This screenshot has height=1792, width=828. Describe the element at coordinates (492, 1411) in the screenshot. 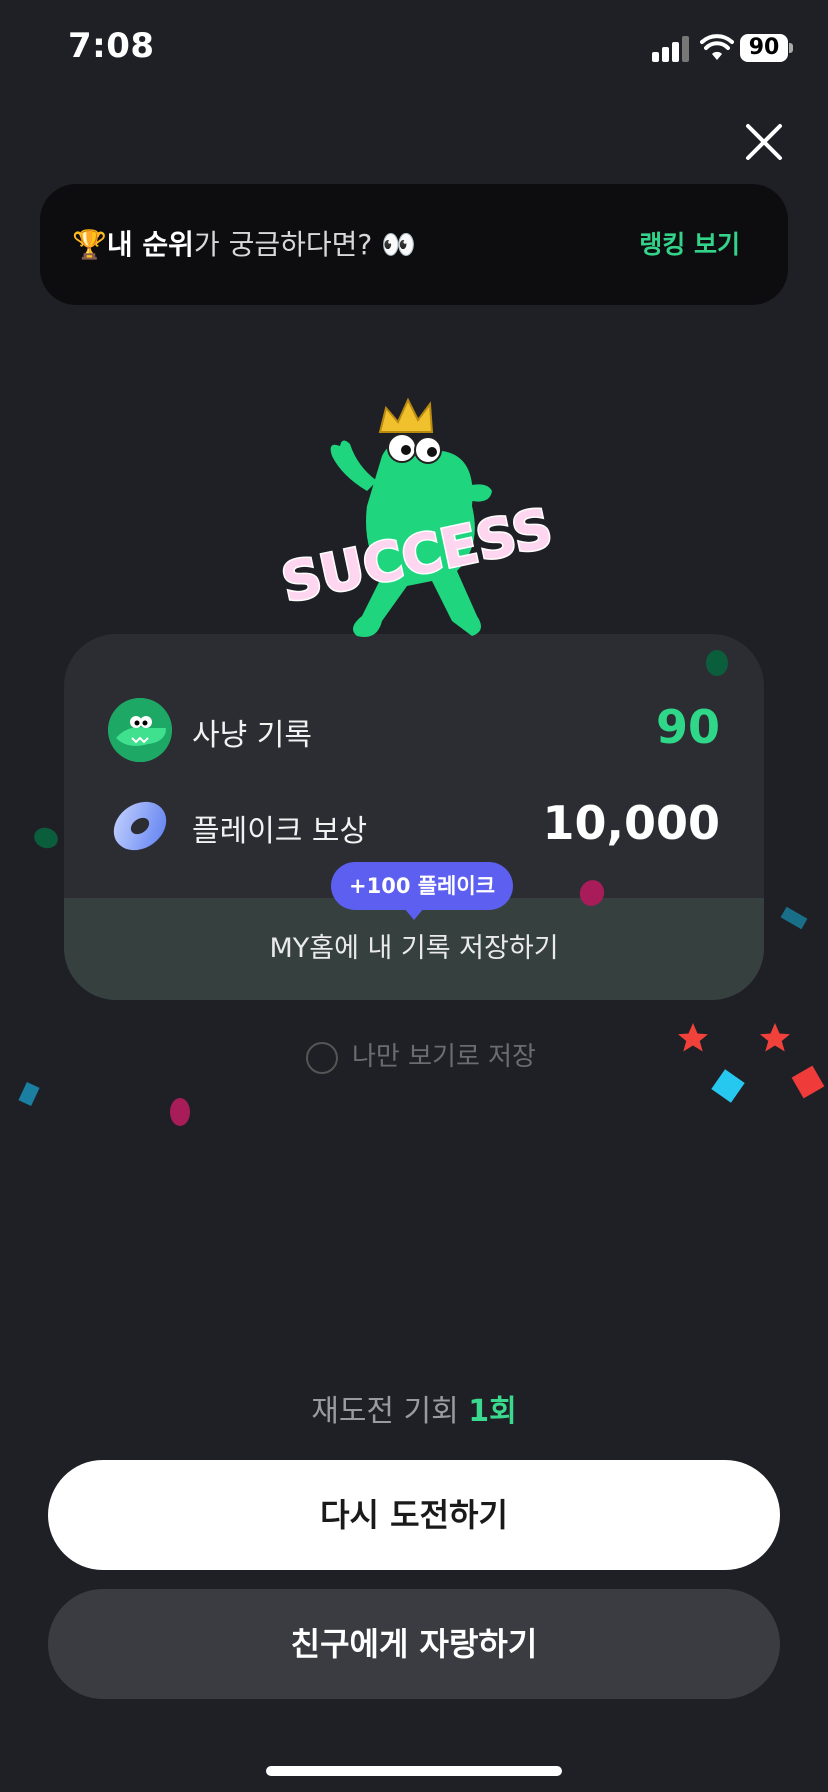

I see `retry-chances-count: 1회` at that location.